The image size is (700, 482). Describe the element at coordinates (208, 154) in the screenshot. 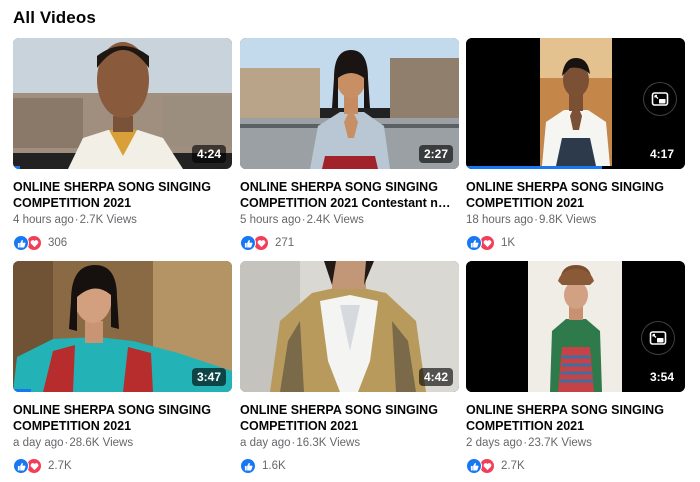

I see `video-duration: 4:24` at that location.